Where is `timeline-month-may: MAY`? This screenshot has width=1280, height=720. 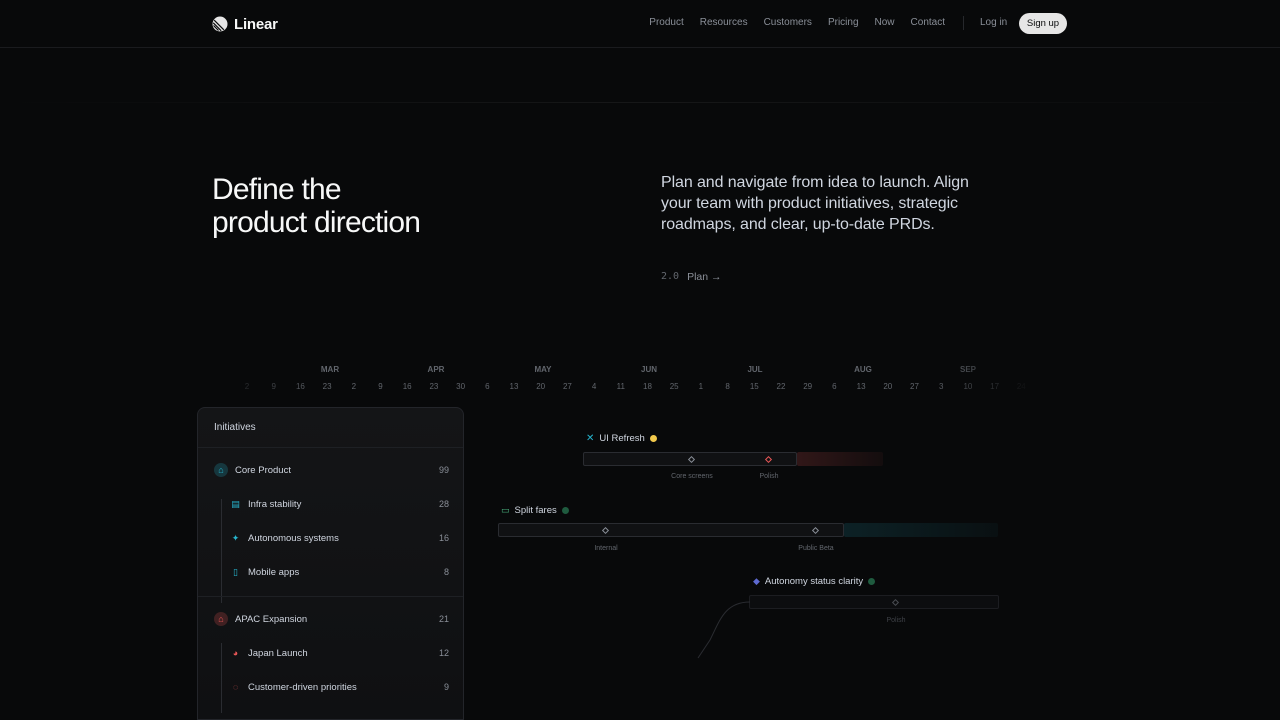
timeline-month-may: MAY is located at coordinates (543, 369).